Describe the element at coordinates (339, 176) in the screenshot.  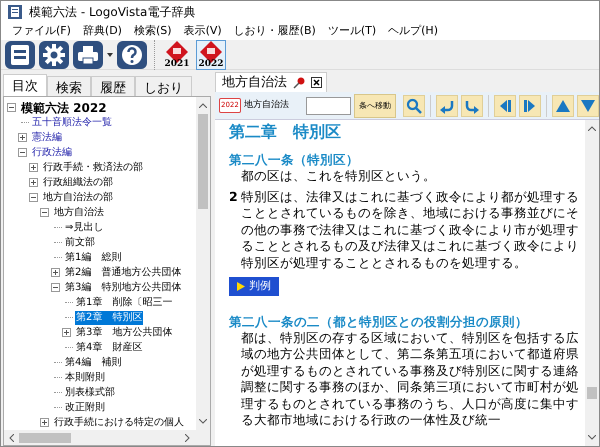
I see `paragraph-text: 都の区は、これを特別区という。` at that location.